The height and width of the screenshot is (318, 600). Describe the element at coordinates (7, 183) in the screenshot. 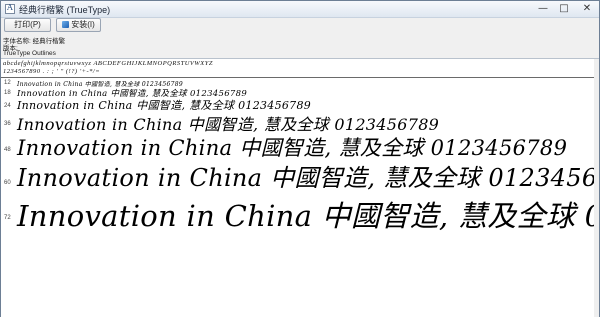

I see `size-label: 60` at that location.